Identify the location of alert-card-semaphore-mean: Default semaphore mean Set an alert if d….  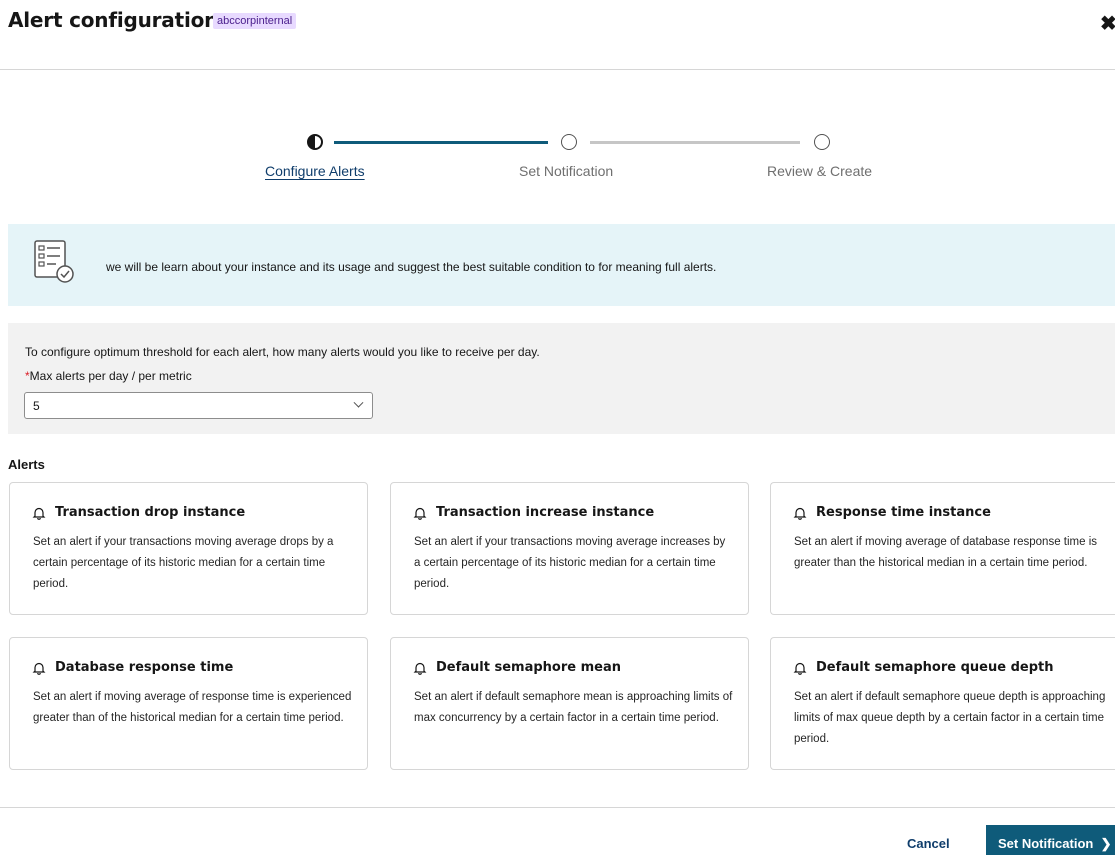
(569, 703).